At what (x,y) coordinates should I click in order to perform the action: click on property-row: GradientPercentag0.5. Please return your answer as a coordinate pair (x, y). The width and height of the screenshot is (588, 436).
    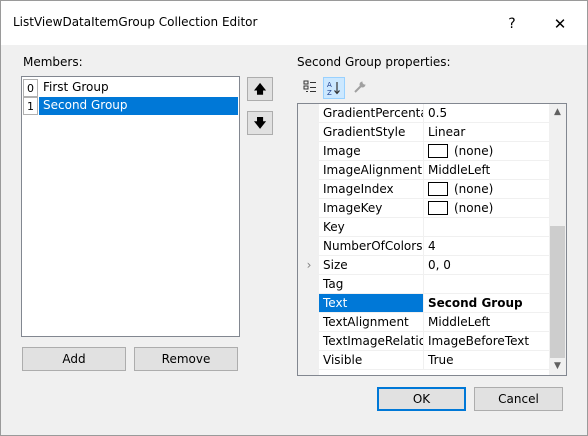
    Looking at the image, I should click on (423, 113).